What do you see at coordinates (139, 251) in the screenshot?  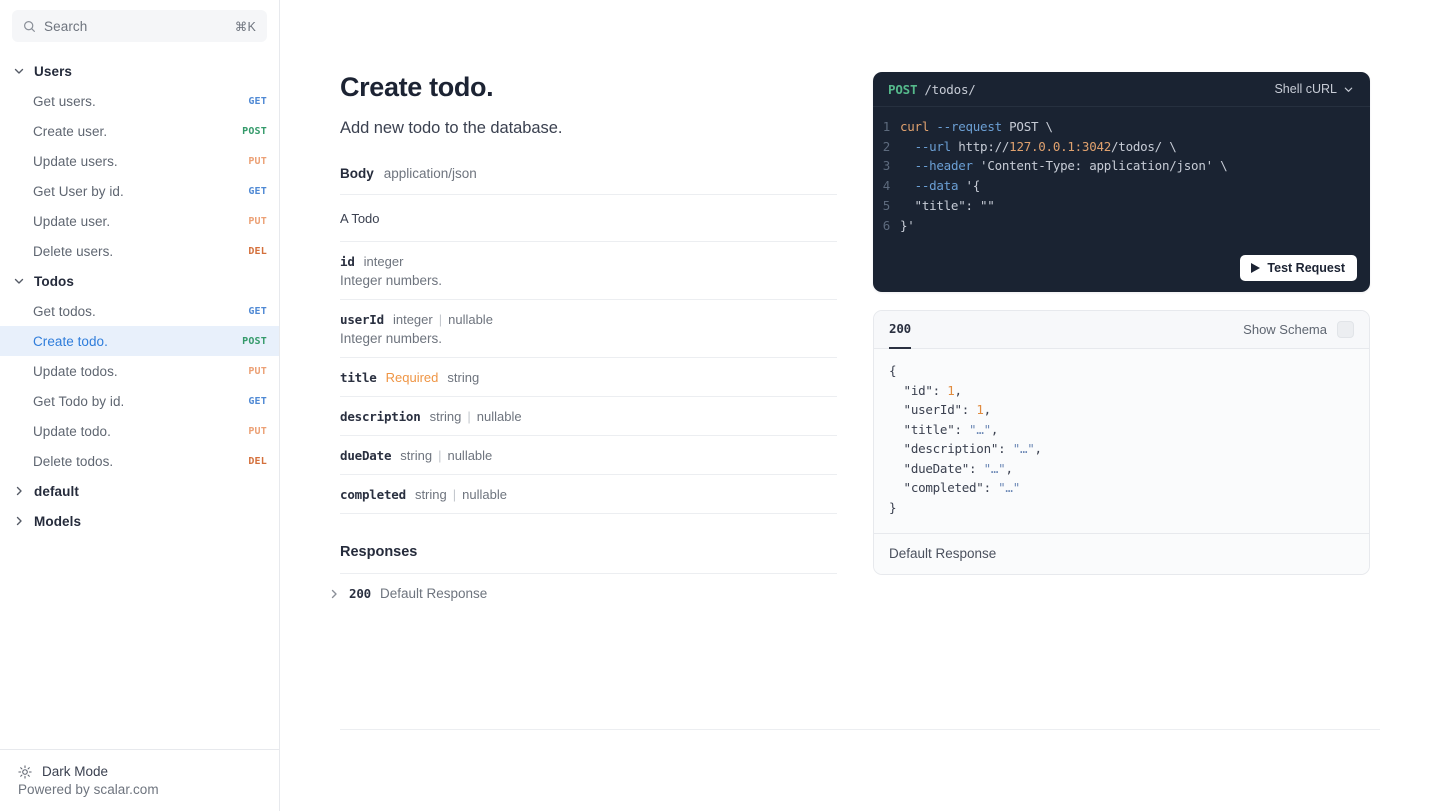 I see `sidebar-item-delete-users: Delete users. DEL` at bounding box center [139, 251].